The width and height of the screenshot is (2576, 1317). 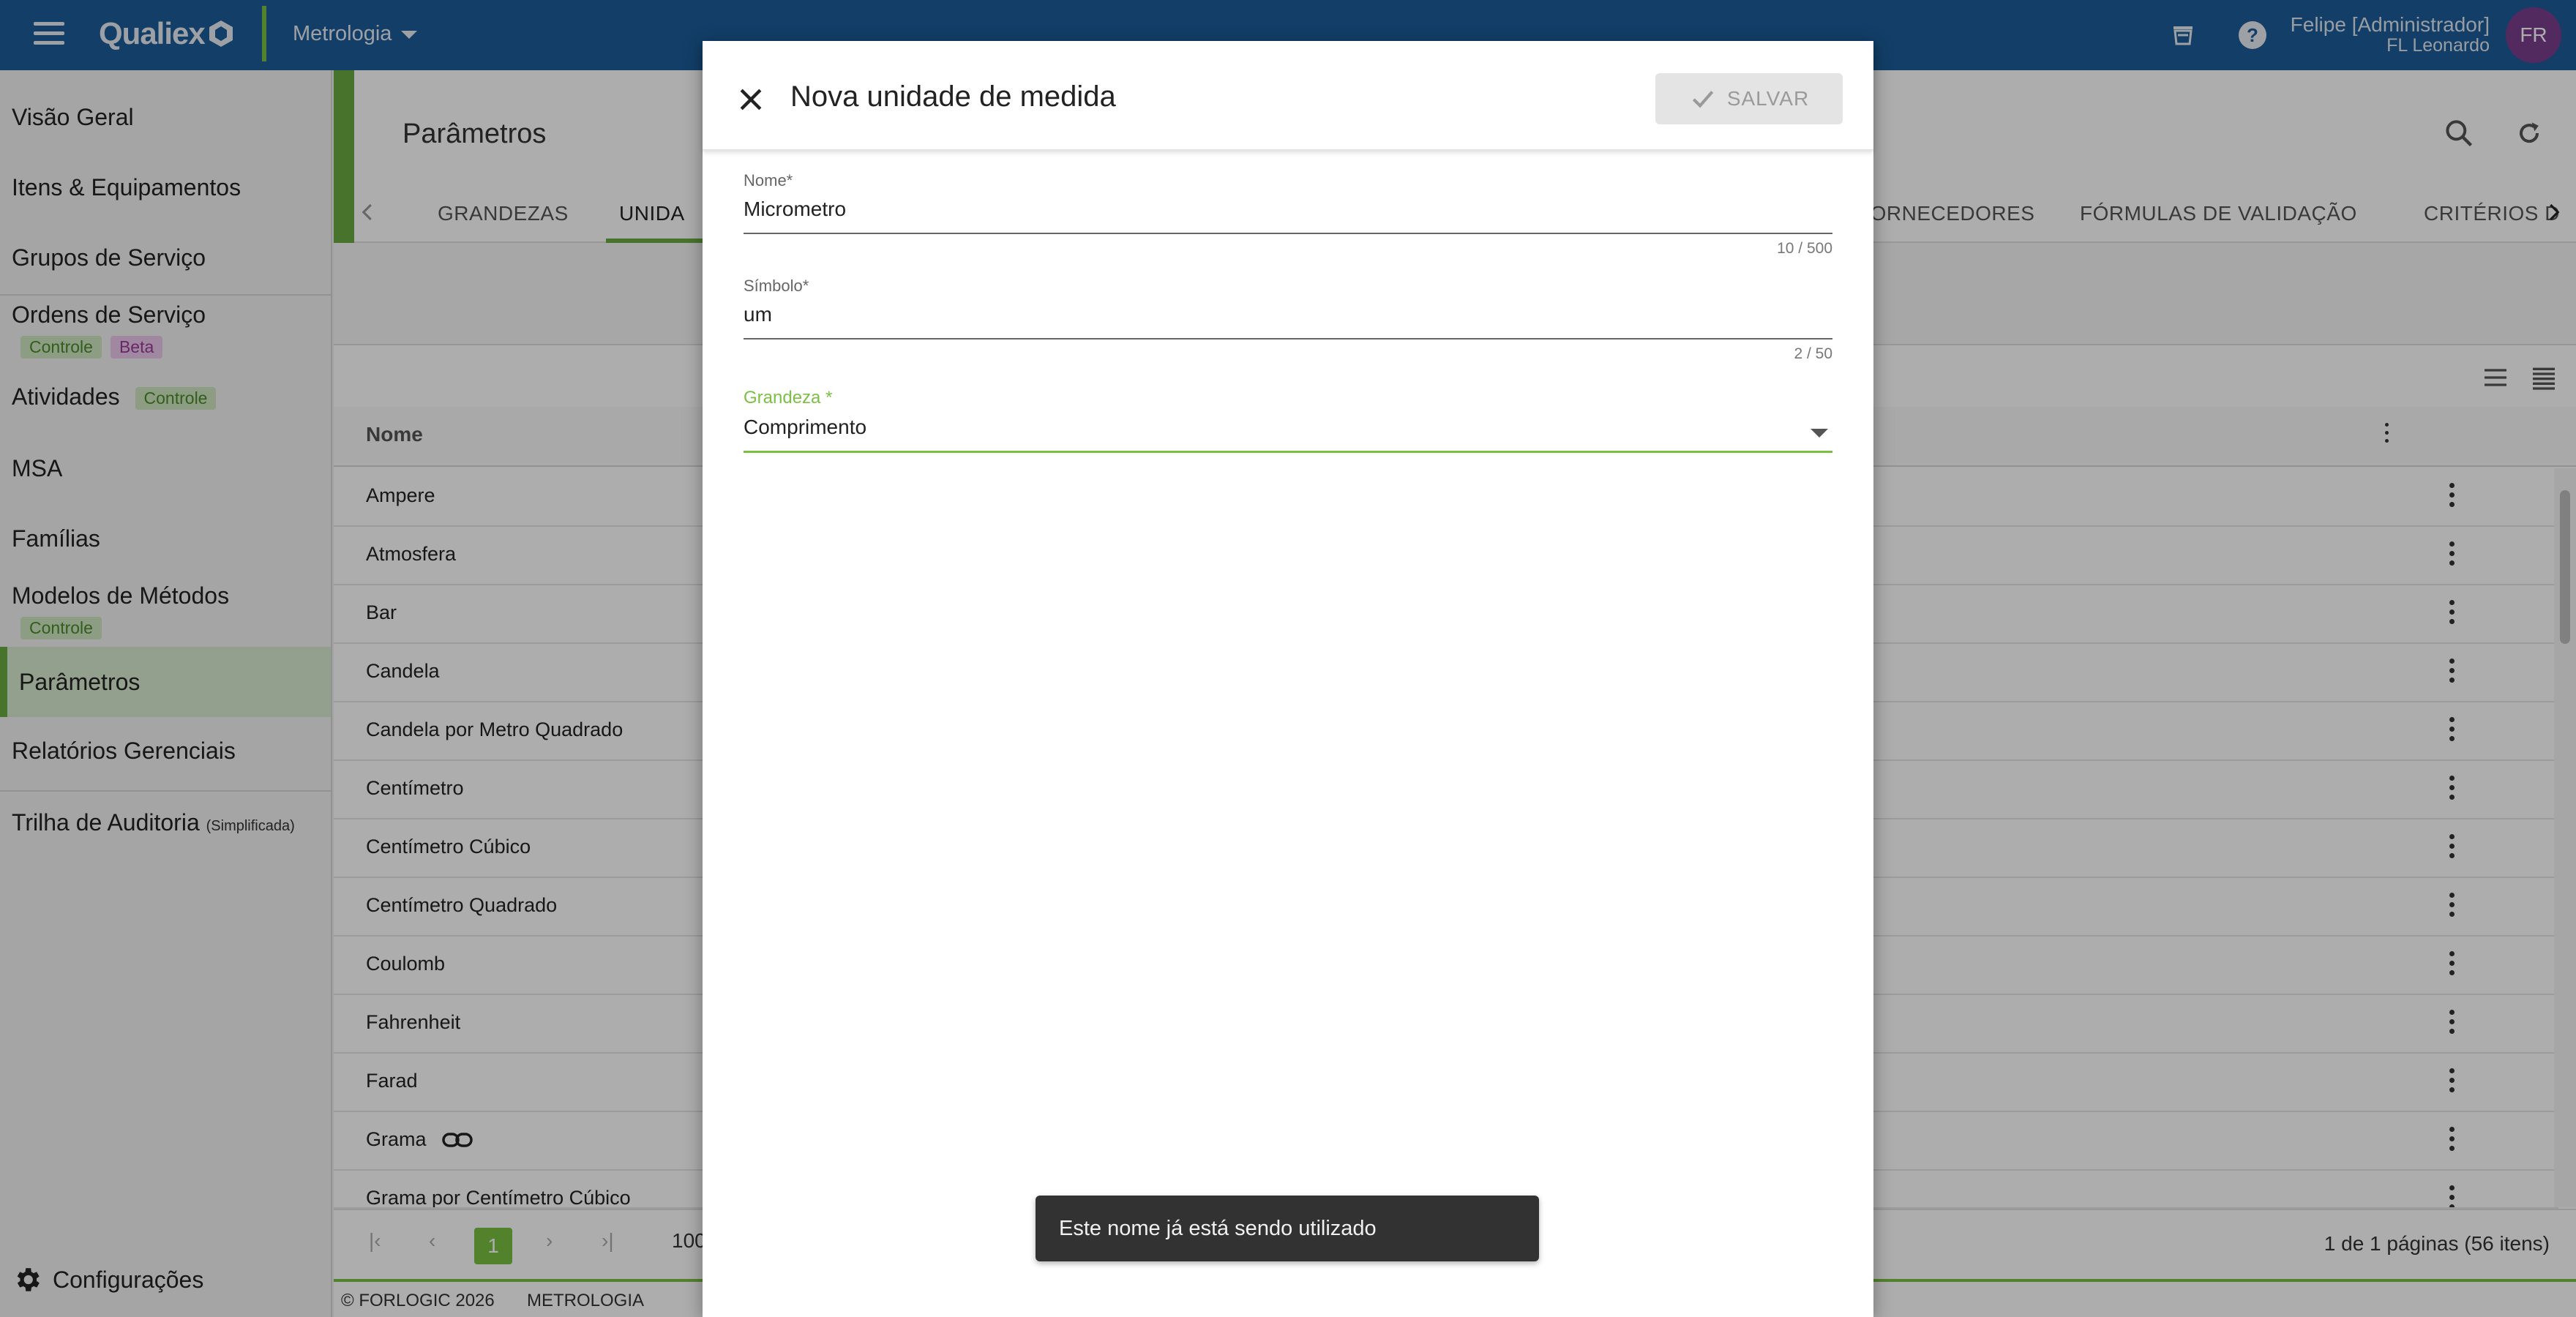 What do you see at coordinates (1287, 1228) in the screenshot?
I see `snackbar: Este nome já está sendo utilizado` at bounding box center [1287, 1228].